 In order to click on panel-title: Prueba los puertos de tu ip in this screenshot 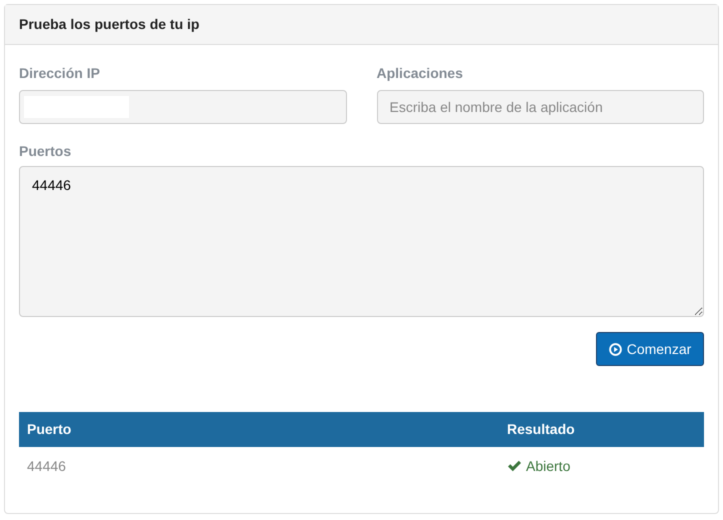, I will do `click(109, 24)`.